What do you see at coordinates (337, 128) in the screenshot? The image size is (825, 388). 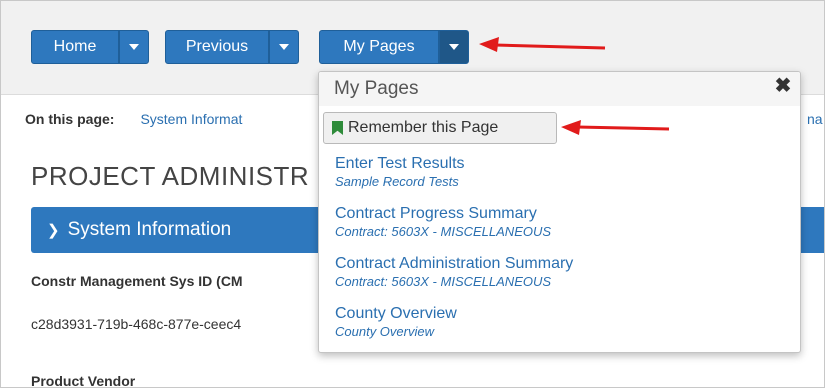 I see `bookmark-icon` at bounding box center [337, 128].